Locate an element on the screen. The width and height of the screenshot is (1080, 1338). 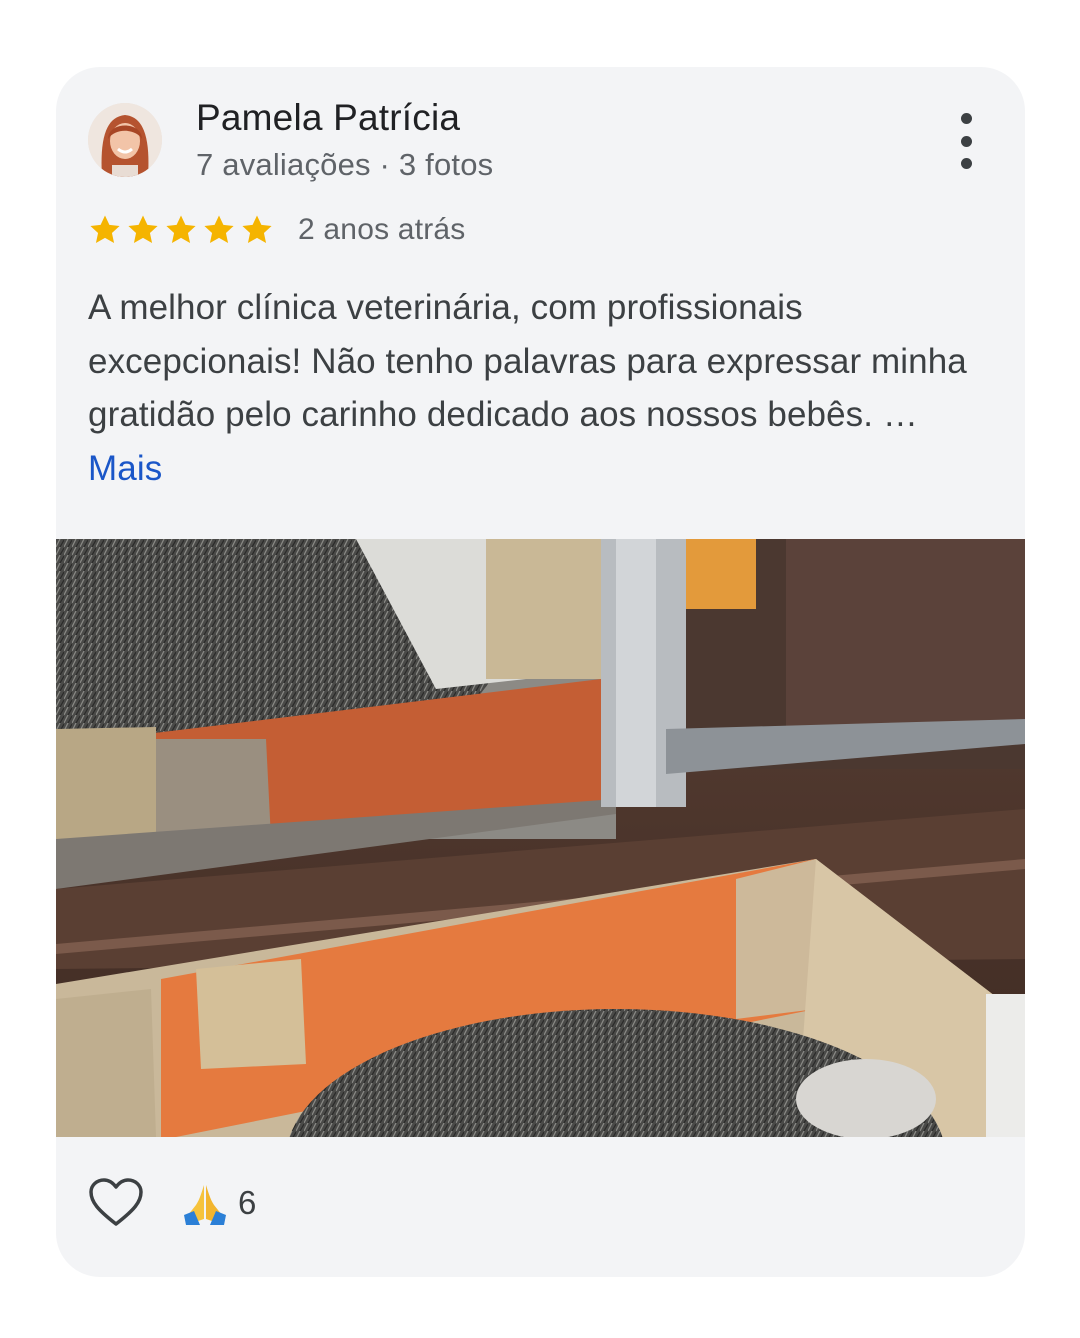
star-rating is located at coordinates (181, 230).